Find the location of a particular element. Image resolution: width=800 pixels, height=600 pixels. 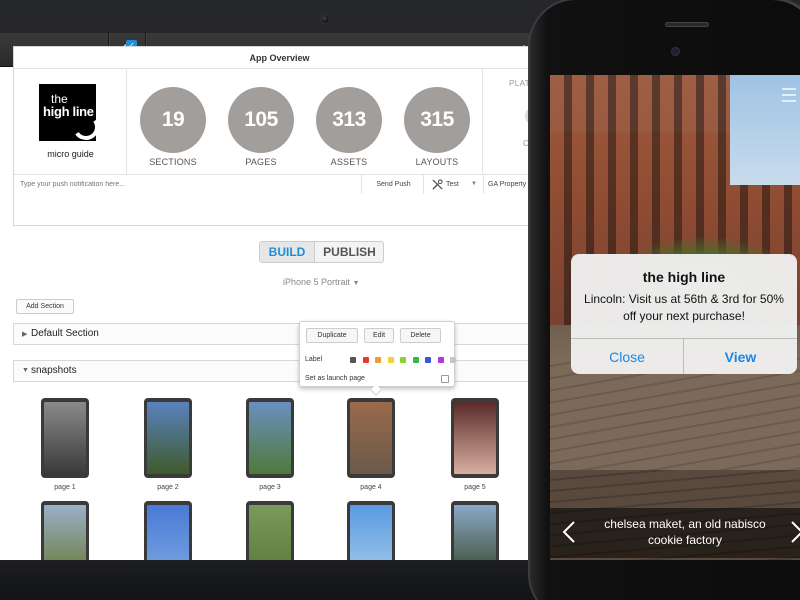

popover-arrow is located at coordinates (376, 390).